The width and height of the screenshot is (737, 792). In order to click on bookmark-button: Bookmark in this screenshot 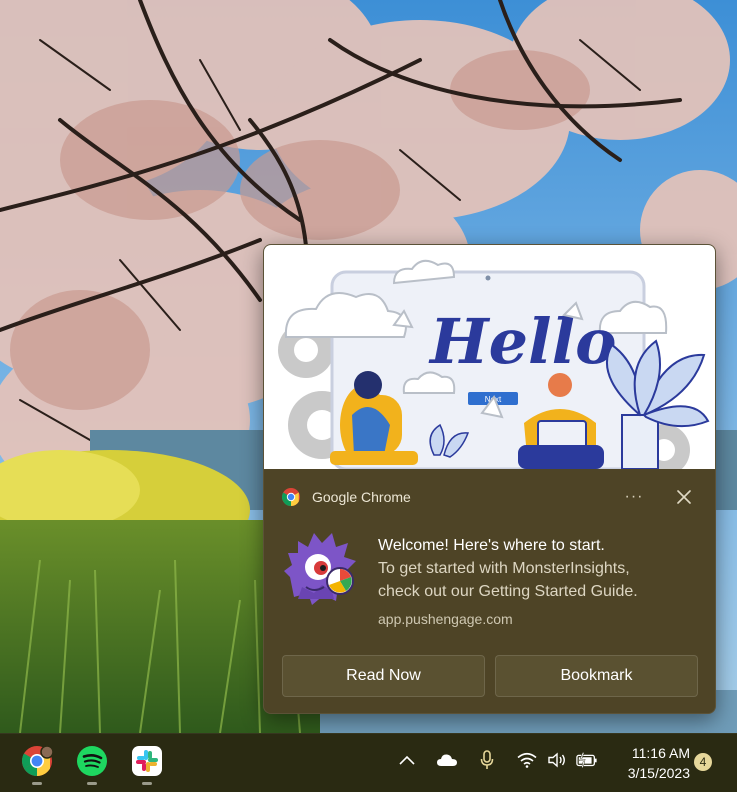, I will do `click(596, 676)`.